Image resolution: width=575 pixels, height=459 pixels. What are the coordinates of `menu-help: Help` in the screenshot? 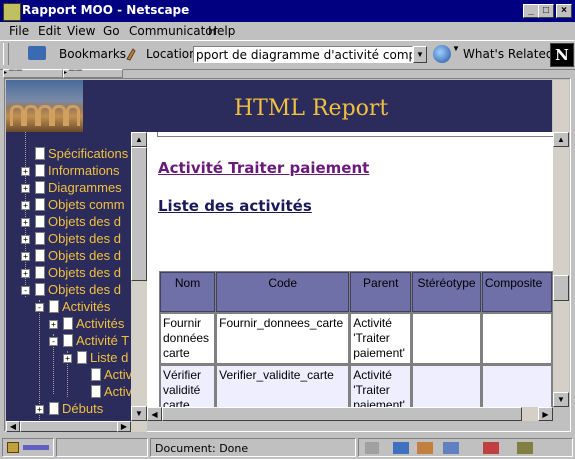 It's located at (221, 31).